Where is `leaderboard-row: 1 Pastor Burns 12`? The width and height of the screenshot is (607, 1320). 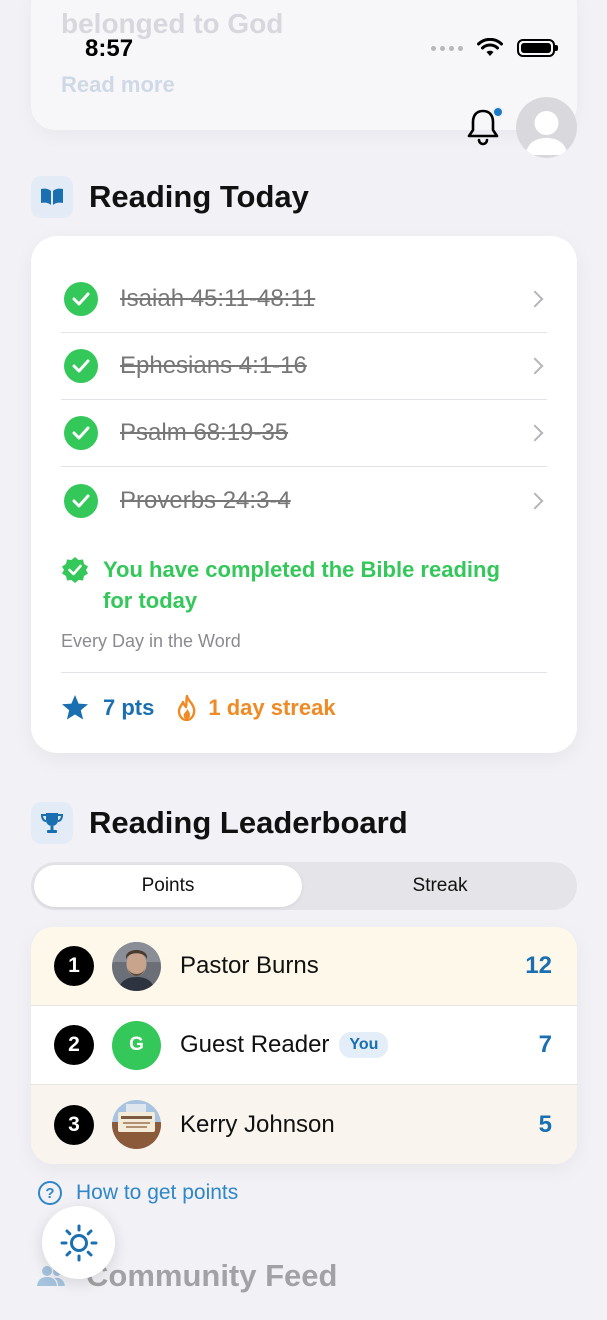 leaderboard-row: 1 Pastor Burns 12 is located at coordinates (304, 966).